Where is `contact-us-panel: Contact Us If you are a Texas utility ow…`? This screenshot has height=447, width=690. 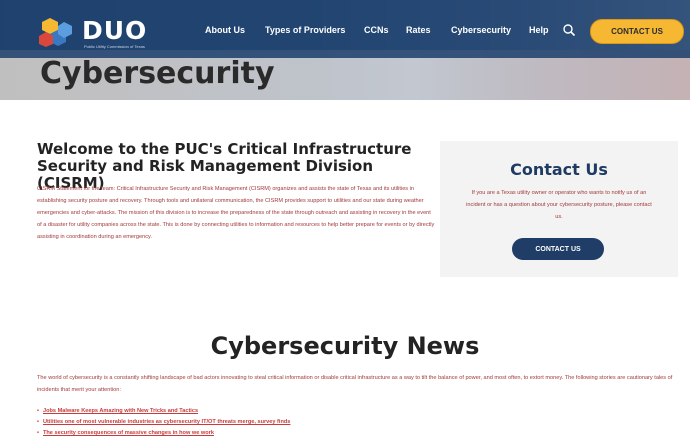
contact-us-panel: Contact Us If you are a Texas utility ow… is located at coordinates (559, 209).